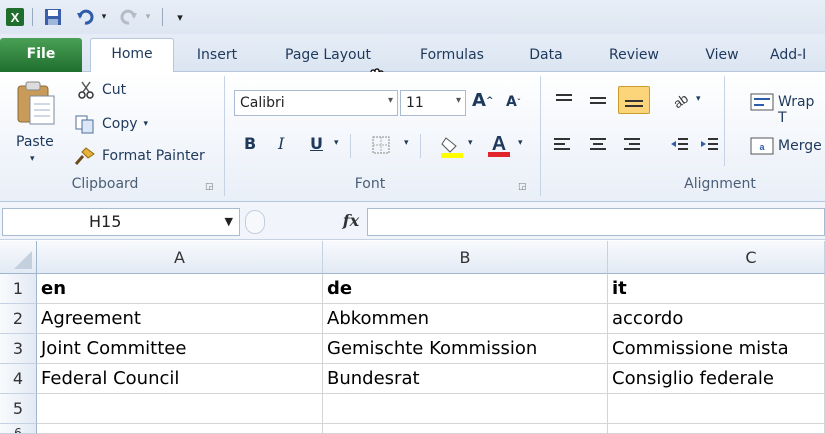 This screenshot has height=434, width=825. I want to click on cut-icon, so click(86, 90).